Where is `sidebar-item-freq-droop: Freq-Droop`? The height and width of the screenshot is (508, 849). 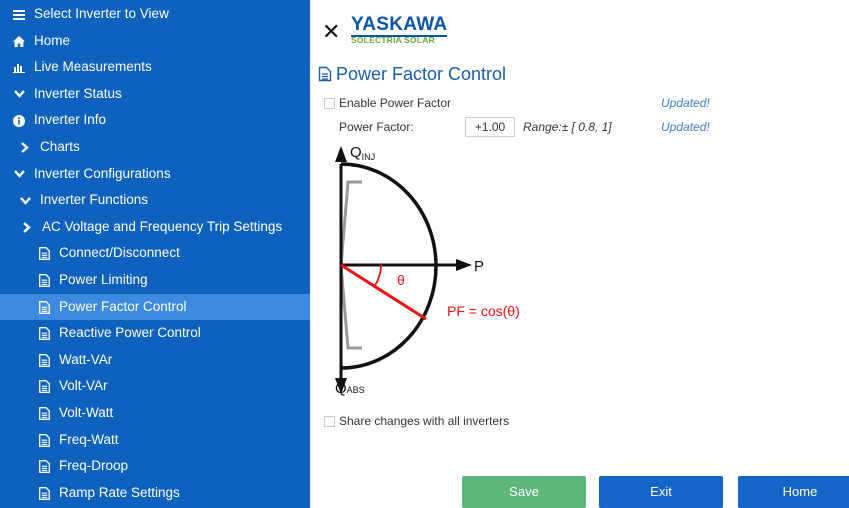 sidebar-item-freq-droop: Freq-Droop is located at coordinates (155, 466).